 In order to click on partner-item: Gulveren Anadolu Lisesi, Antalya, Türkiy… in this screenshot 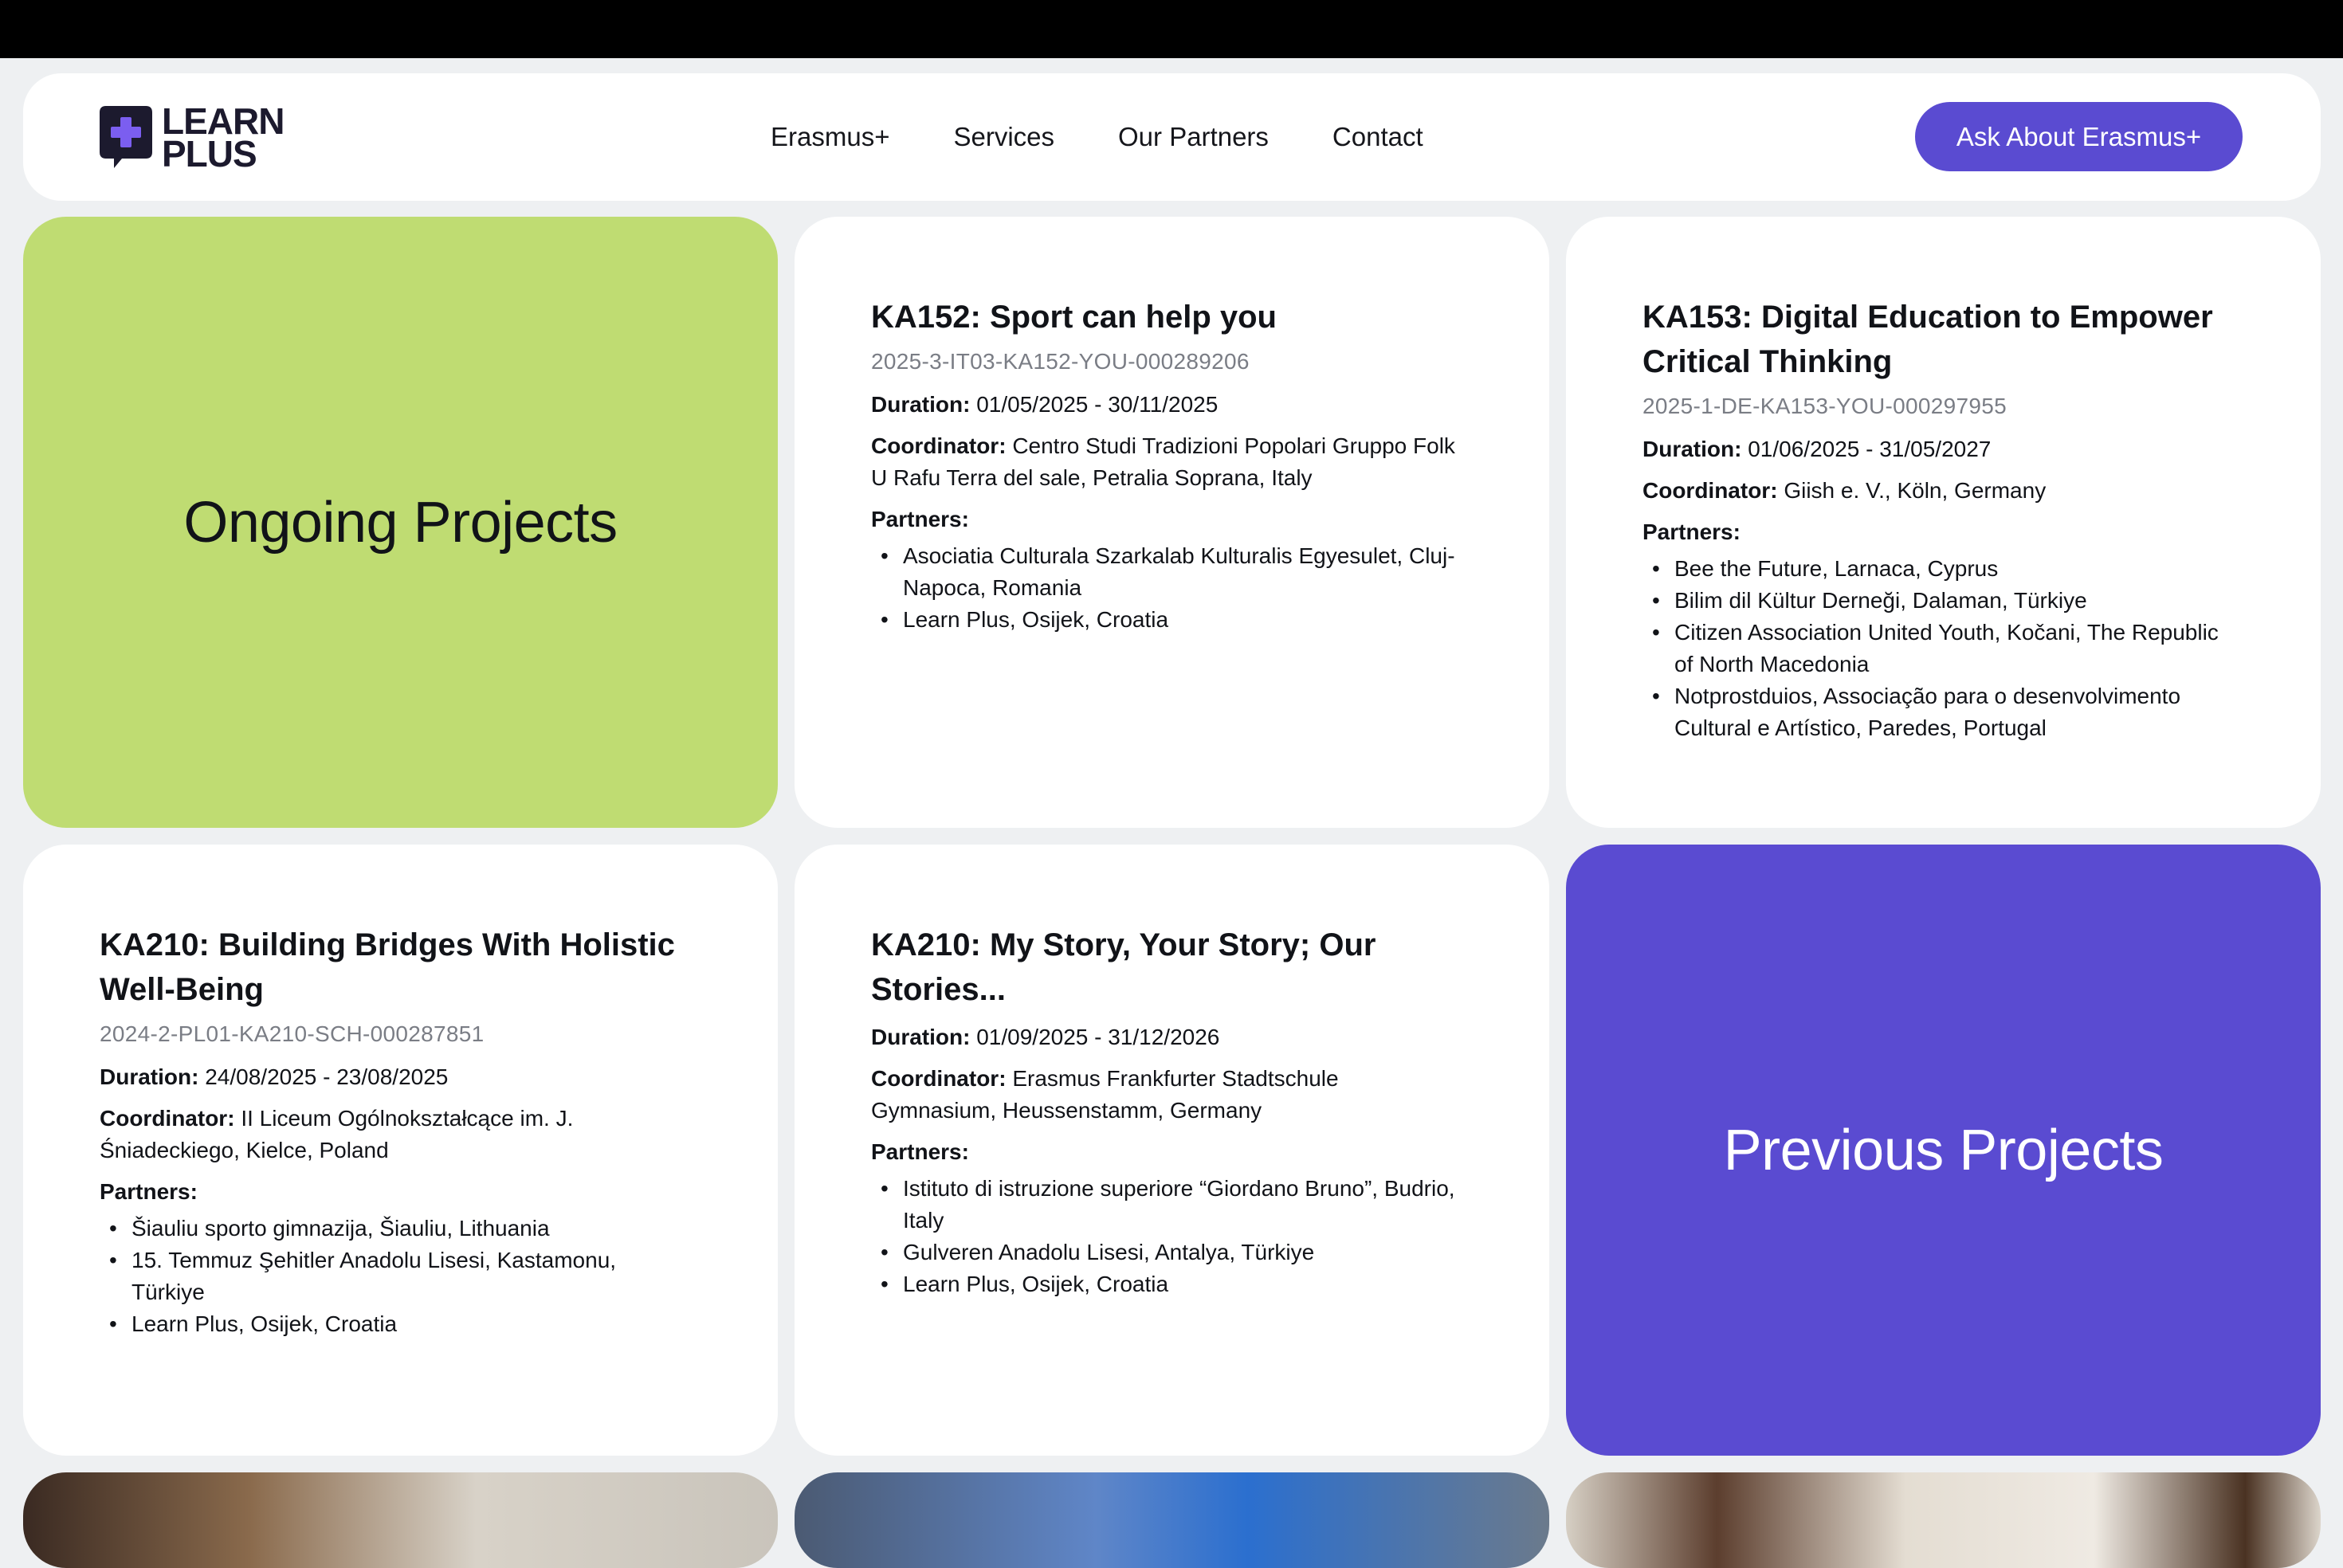, I will do `click(1166, 1252)`.